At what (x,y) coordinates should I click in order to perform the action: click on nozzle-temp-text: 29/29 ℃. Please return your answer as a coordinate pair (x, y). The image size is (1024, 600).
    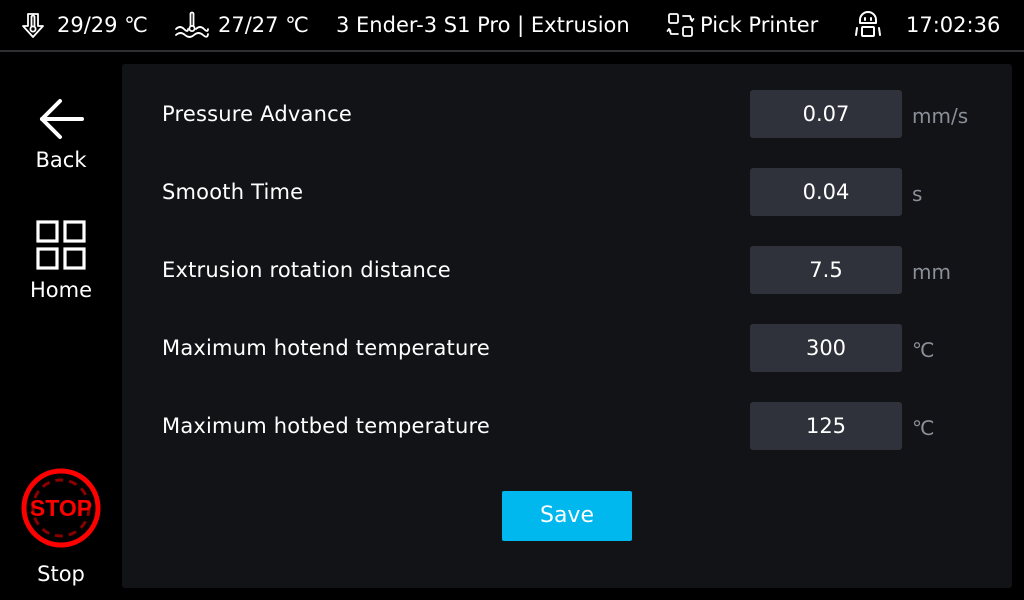
    Looking at the image, I should click on (102, 25).